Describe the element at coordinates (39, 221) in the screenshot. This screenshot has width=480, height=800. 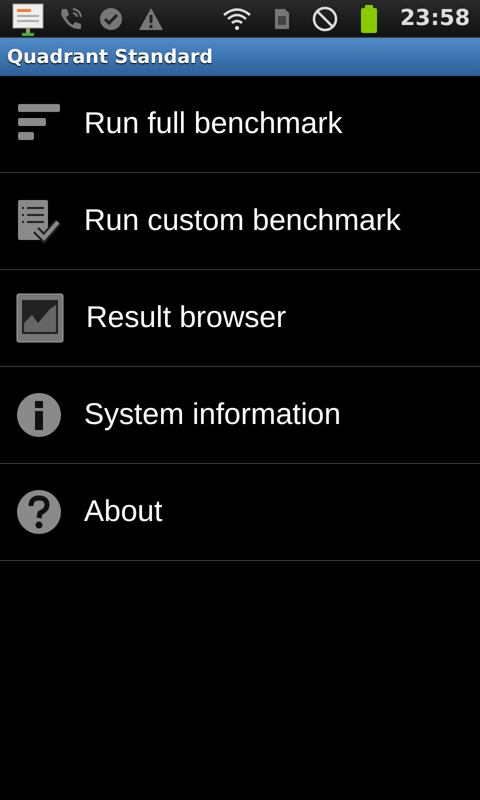
I see `checklist-icon` at that location.